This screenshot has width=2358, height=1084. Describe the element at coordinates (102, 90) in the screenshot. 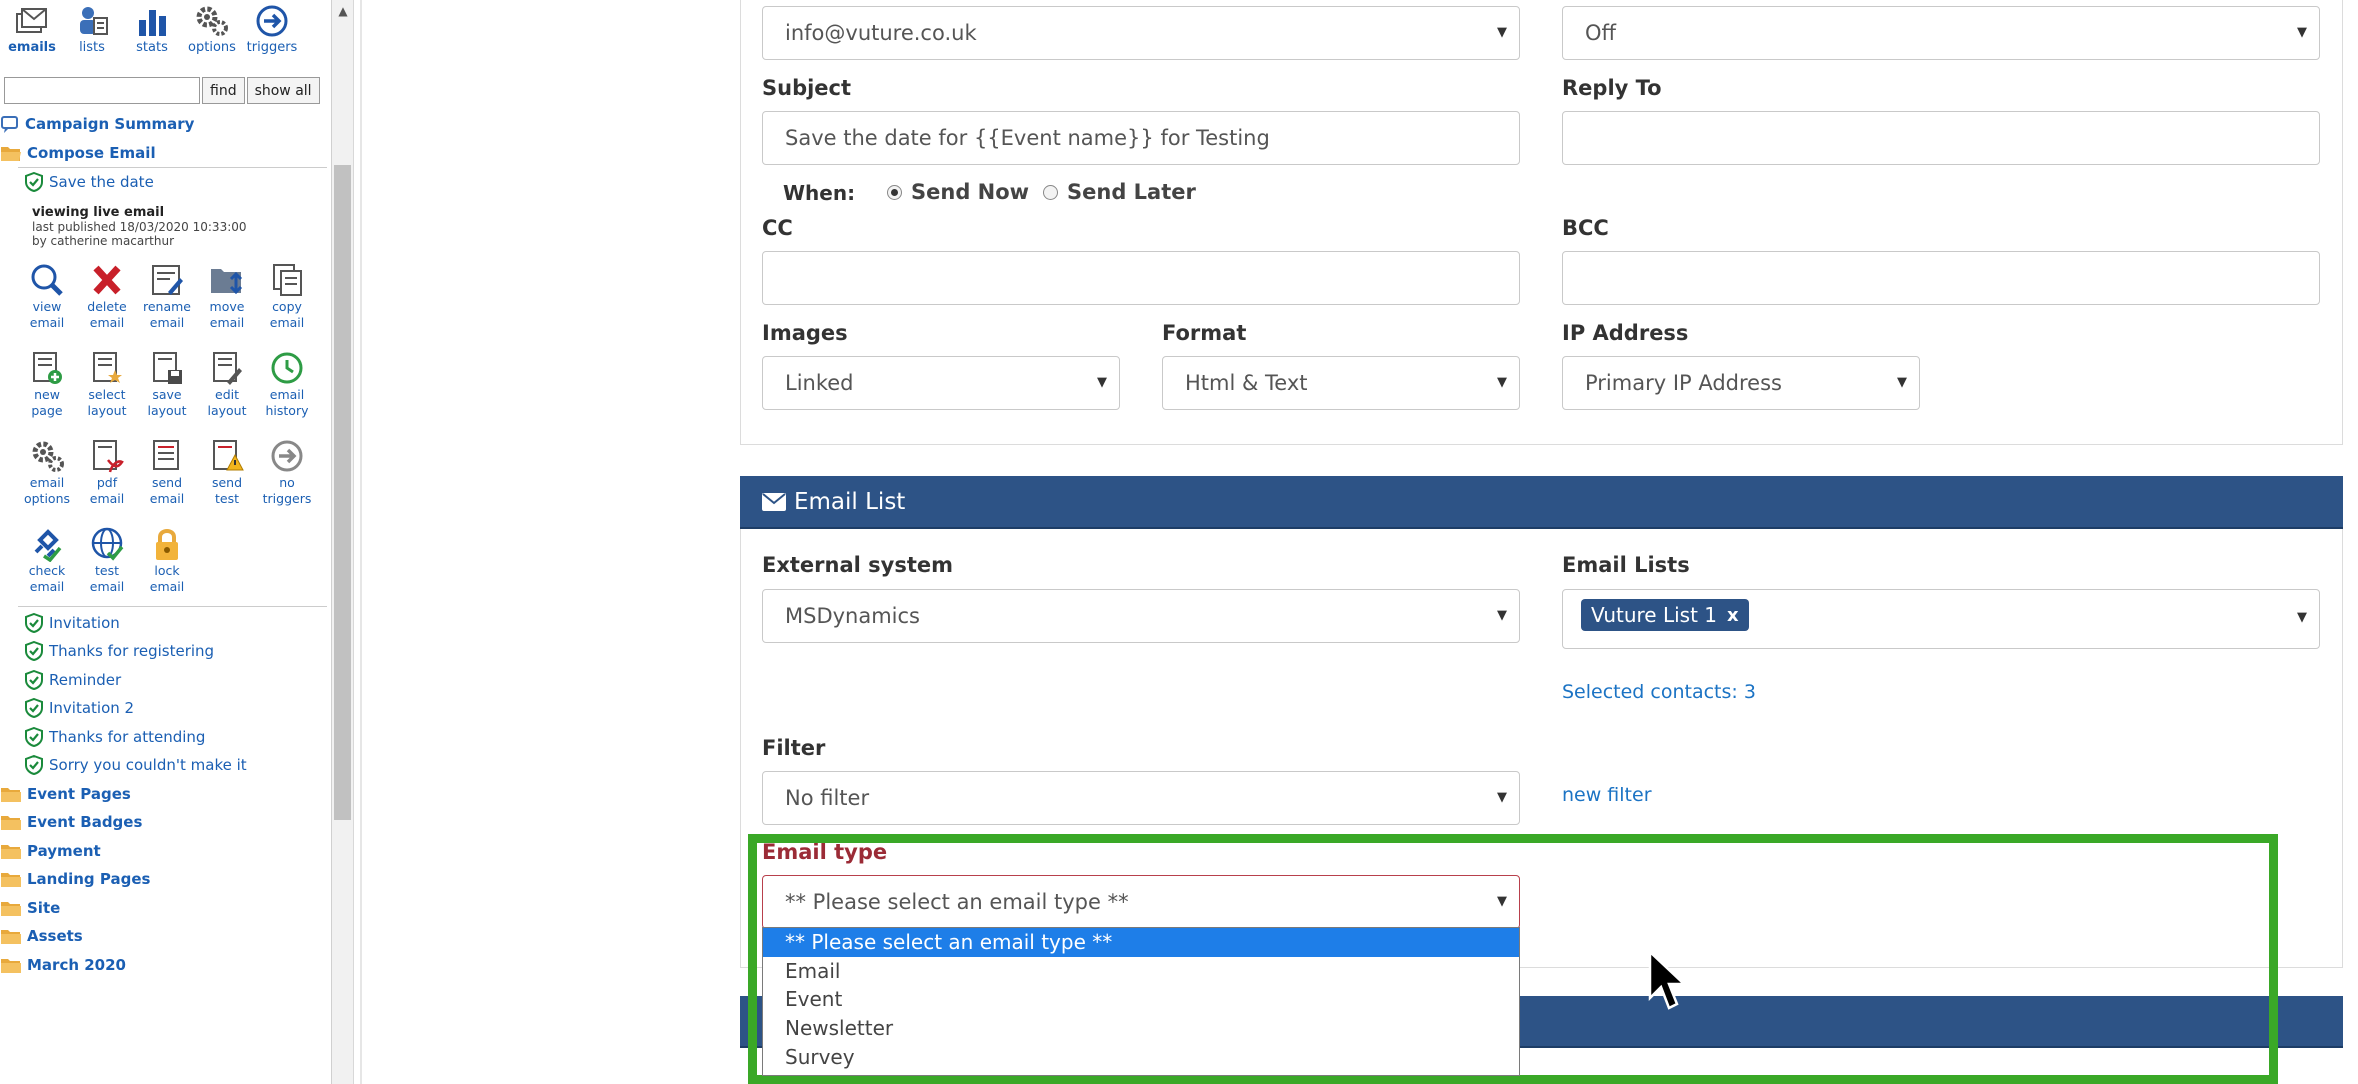

I see `find-input` at that location.